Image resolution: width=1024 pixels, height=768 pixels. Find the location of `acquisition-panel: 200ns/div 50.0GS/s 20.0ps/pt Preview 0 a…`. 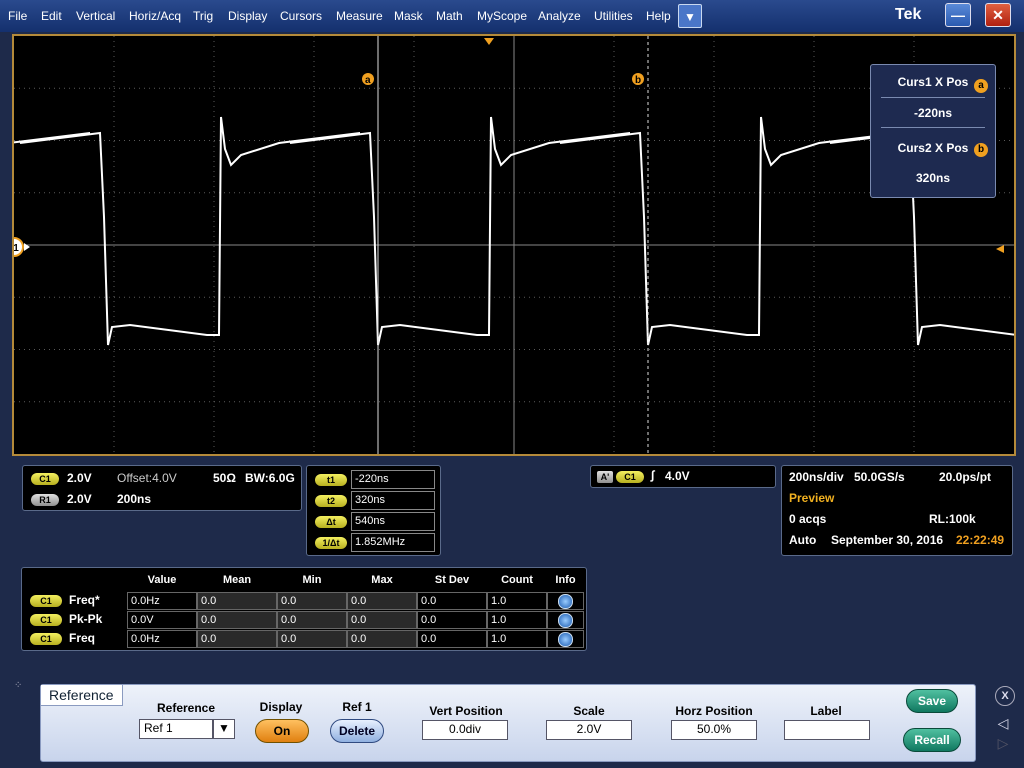

acquisition-panel: 200ns/div 50.0GS/s 20.0ps/pt Preview 0 a… is located at coordinates (897, 510).